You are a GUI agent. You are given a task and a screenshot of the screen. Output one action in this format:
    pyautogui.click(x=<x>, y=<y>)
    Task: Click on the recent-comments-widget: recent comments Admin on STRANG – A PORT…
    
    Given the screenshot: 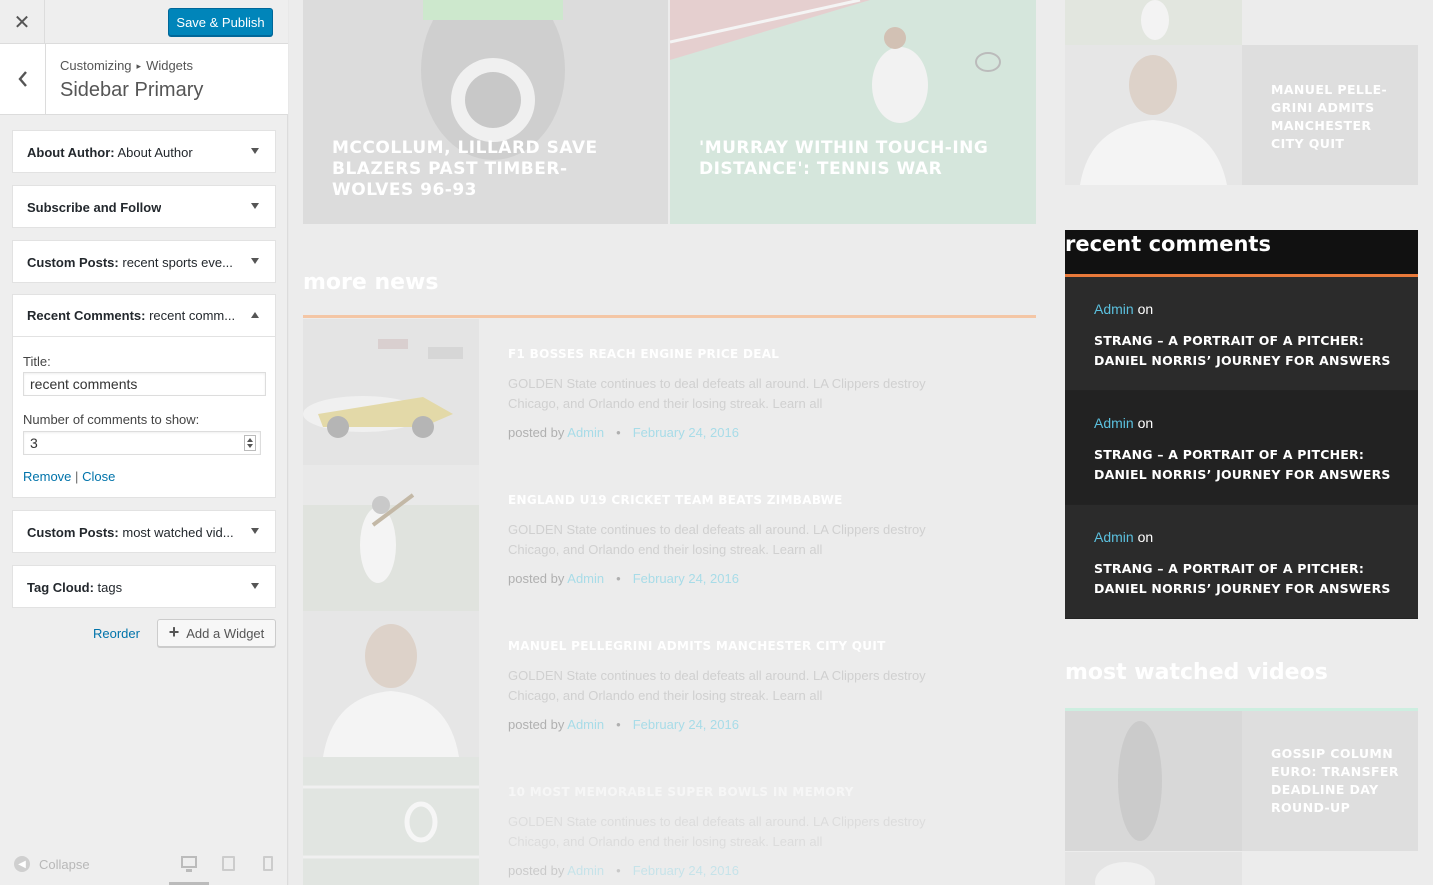 What is the action you would take?
    pyautogui.click(x=1241, y=424)
    